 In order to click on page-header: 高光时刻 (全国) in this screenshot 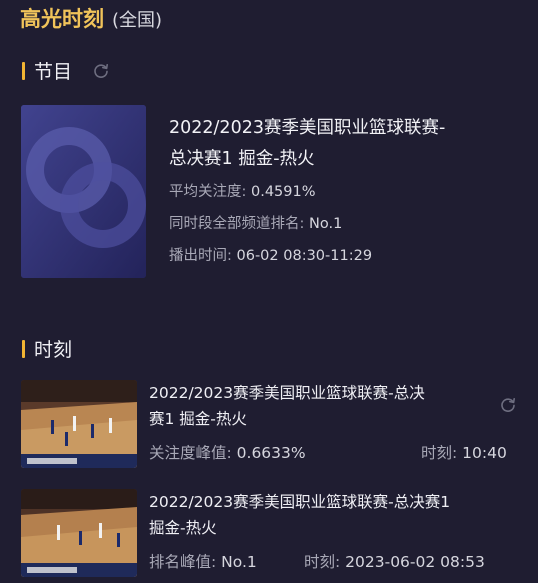, I will do `click(91, 18)`.